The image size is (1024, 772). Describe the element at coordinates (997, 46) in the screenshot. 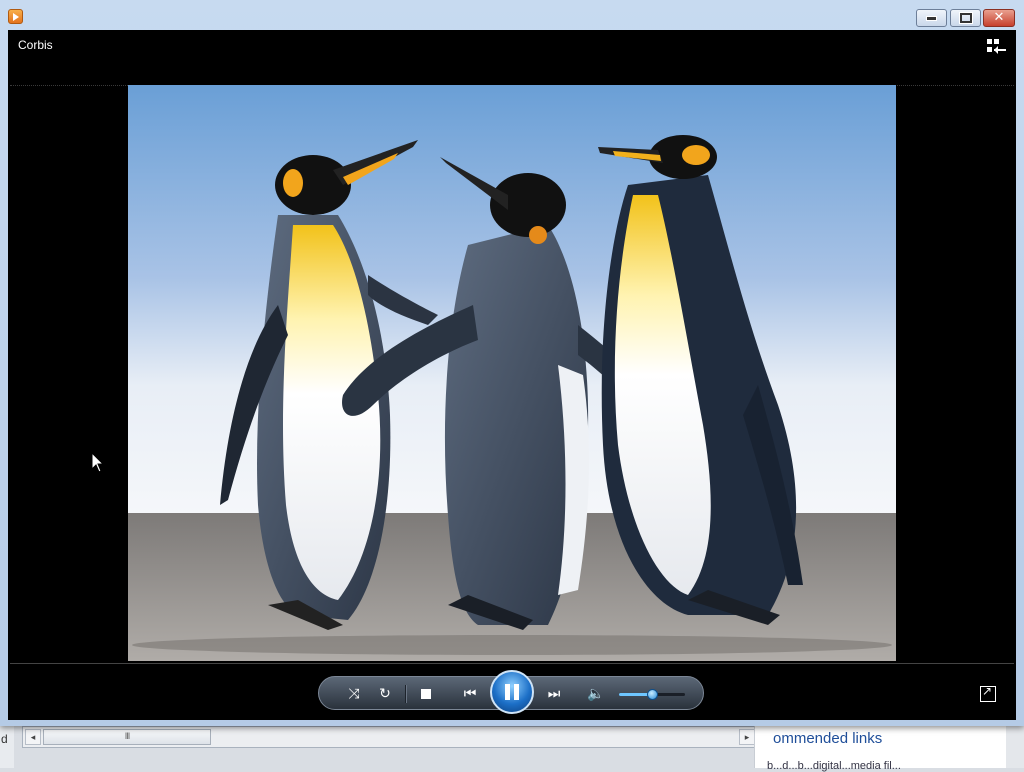

I see `switch-to-library-icon` at that location.